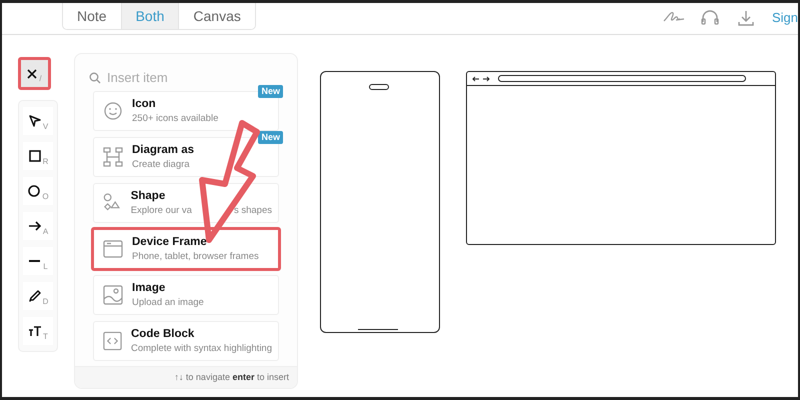 The width and height of the screenshot is (800, 400). Describe the element at coordinates (186, 295) in the screenshot. I see `insert-item: Image Upload an image` at that location.